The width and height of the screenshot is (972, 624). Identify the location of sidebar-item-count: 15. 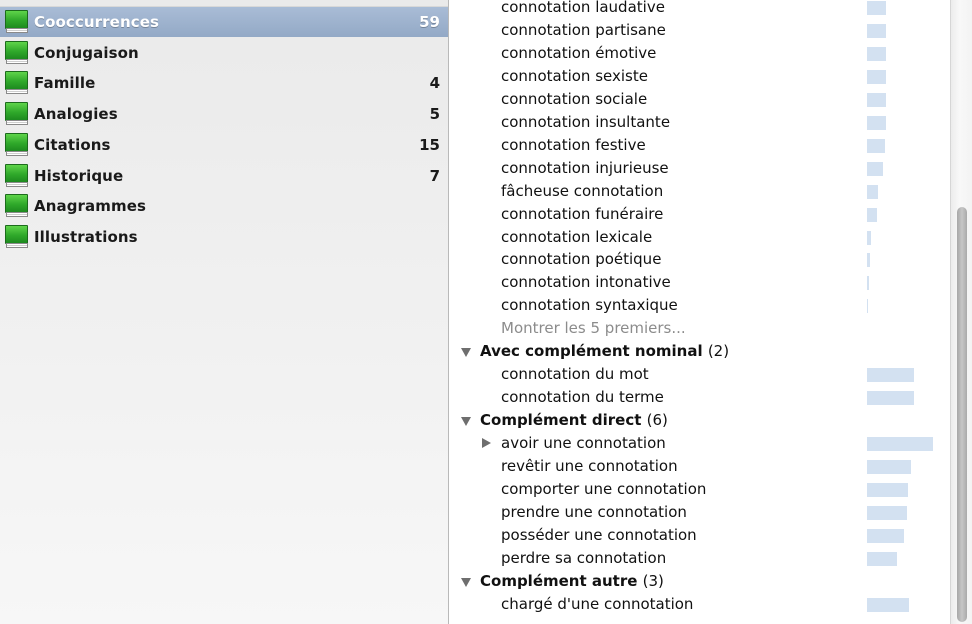
(429, 145).